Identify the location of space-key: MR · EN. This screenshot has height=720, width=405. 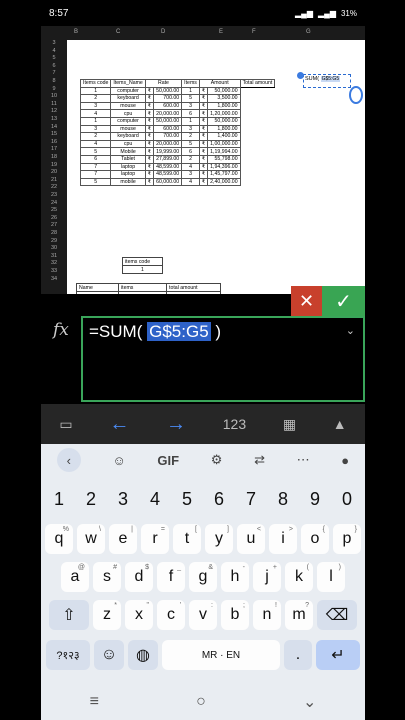
(221, 655).